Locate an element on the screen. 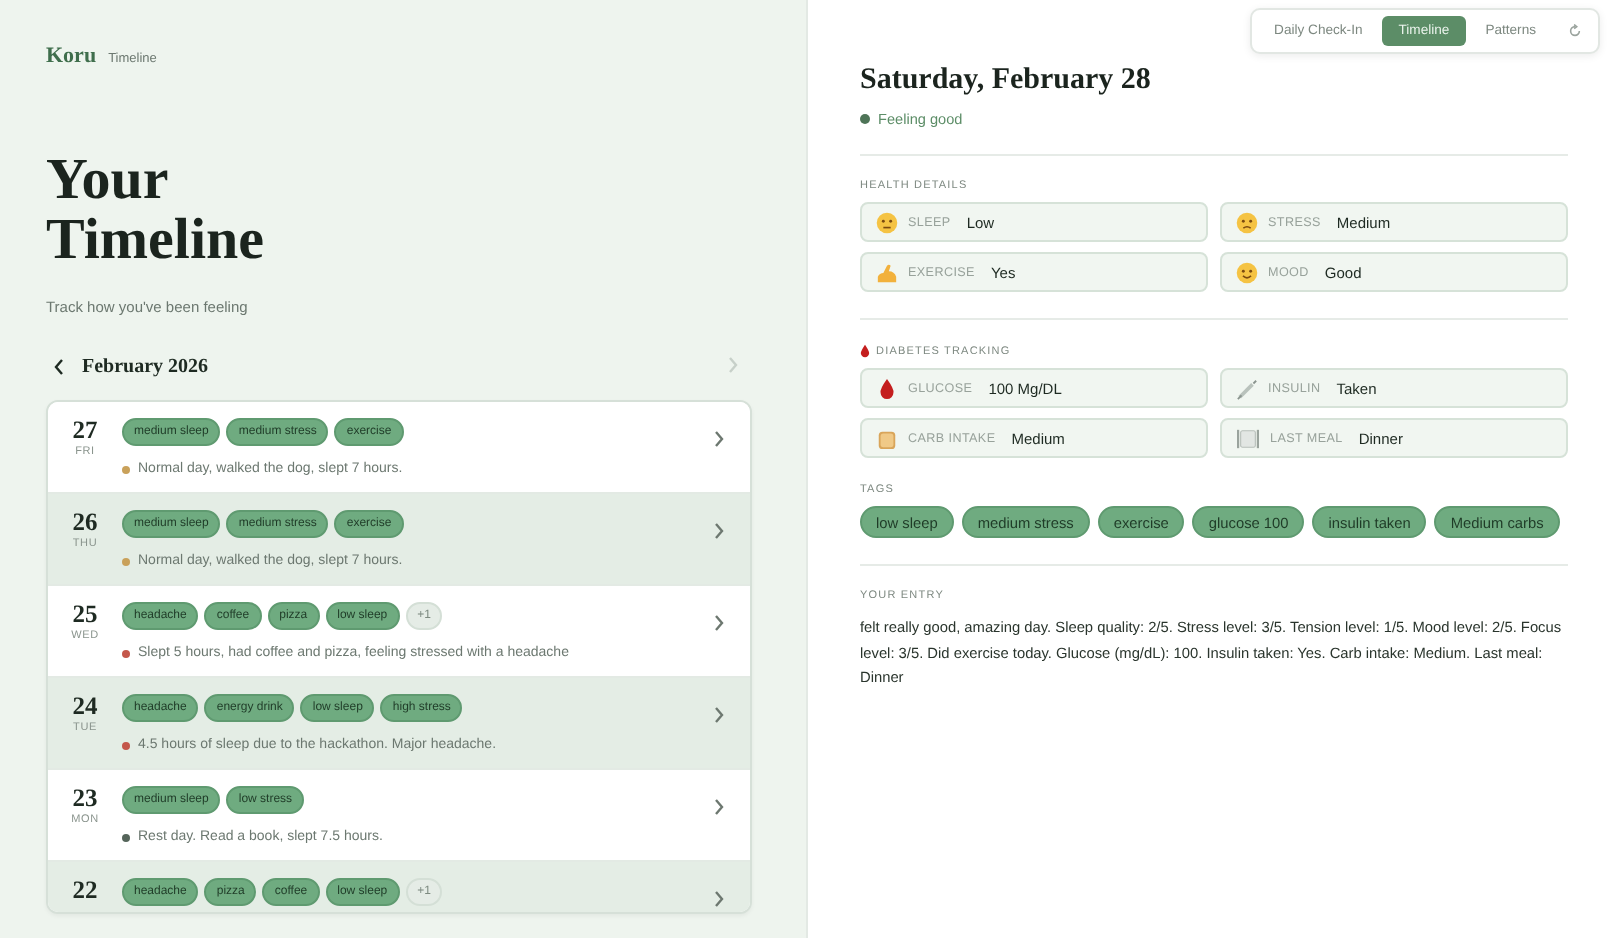 Image resolution: width=1612 pixels, height=938 pixels. day-number: 22 is located at coordinates (85, 890).